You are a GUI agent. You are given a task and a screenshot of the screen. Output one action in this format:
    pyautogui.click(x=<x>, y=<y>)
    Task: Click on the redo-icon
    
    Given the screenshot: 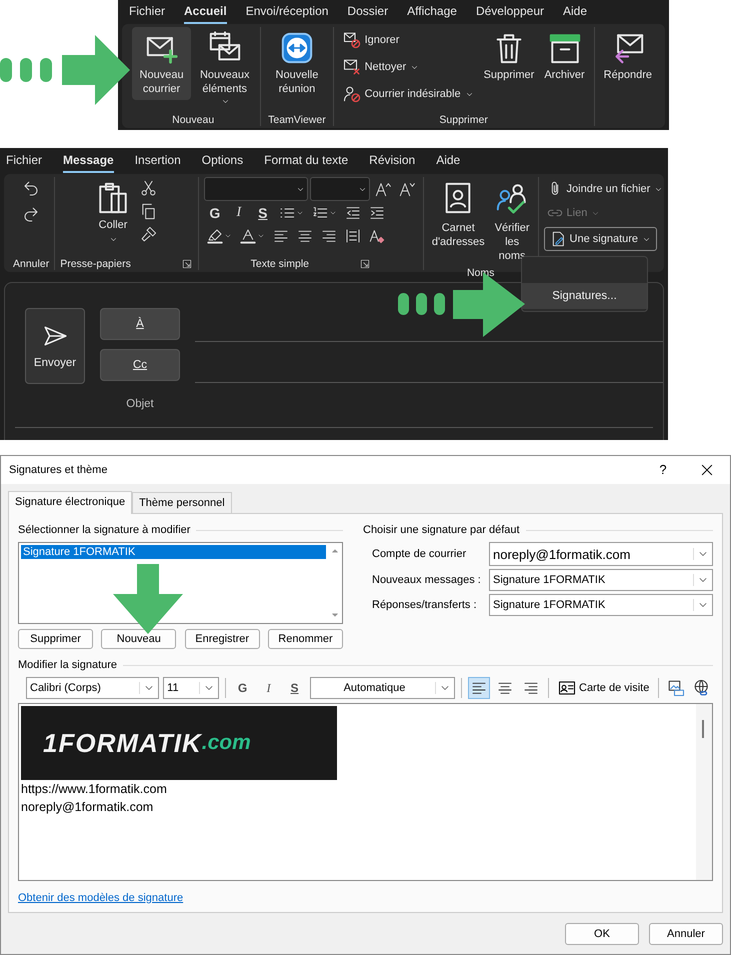 What is the action you would take?
    pyautogui.click(x=31, y=215)
    